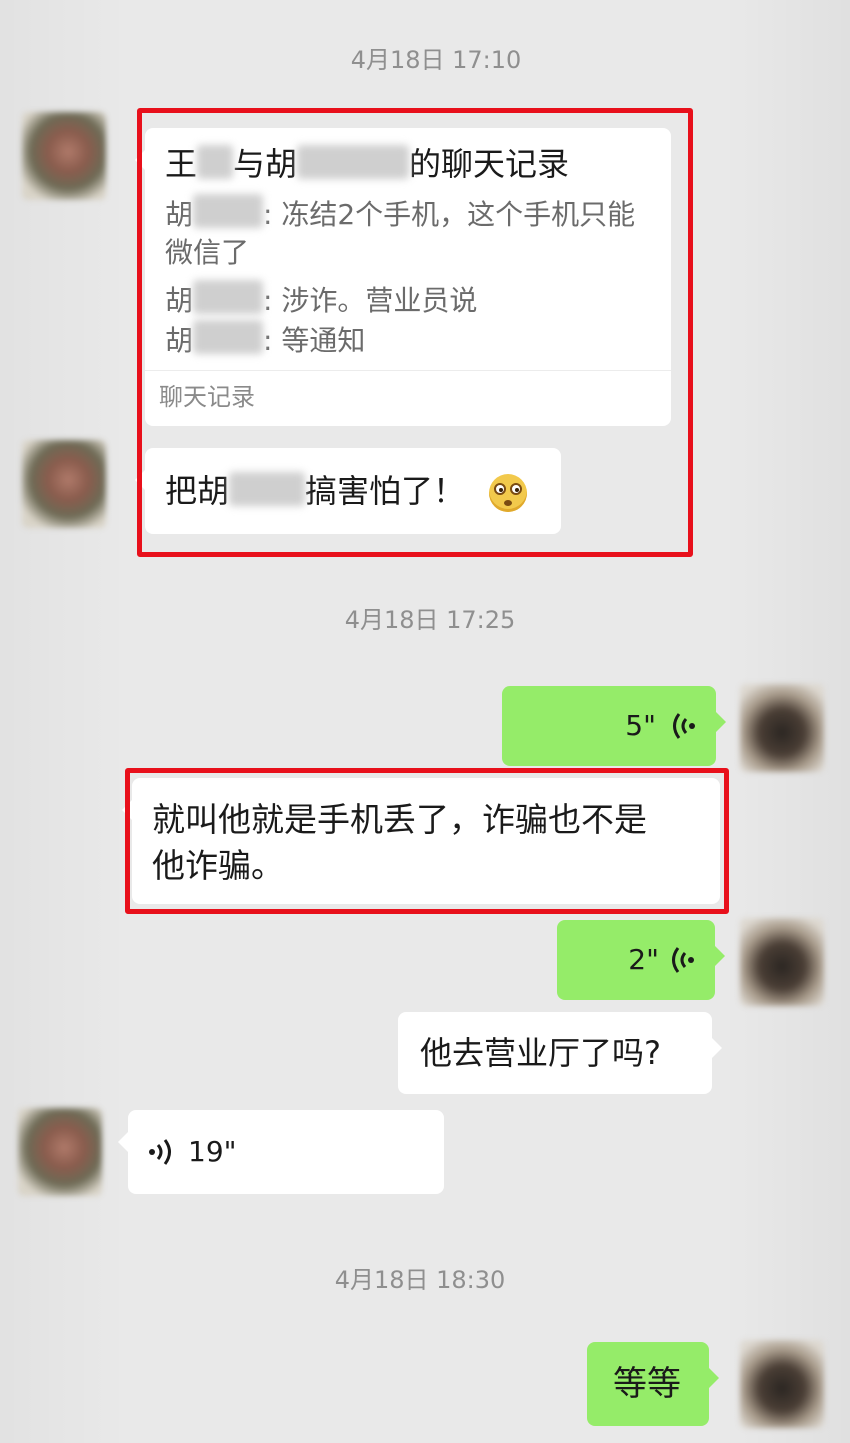  I want to click on voice-duration: 19", so click(212, 1151).